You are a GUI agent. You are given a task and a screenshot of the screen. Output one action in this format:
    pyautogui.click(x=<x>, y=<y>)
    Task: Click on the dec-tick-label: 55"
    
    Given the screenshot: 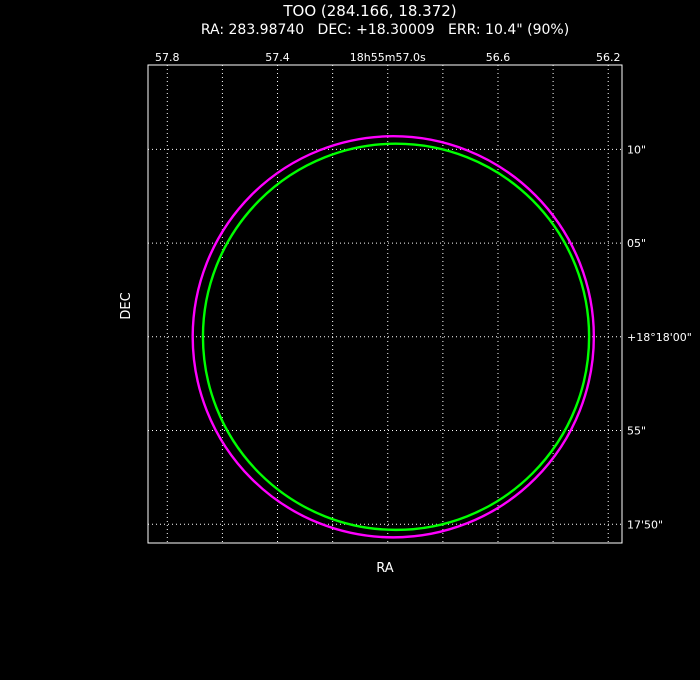 What is the action you would take?
    pyautogui.click(x=636, y=431)
    